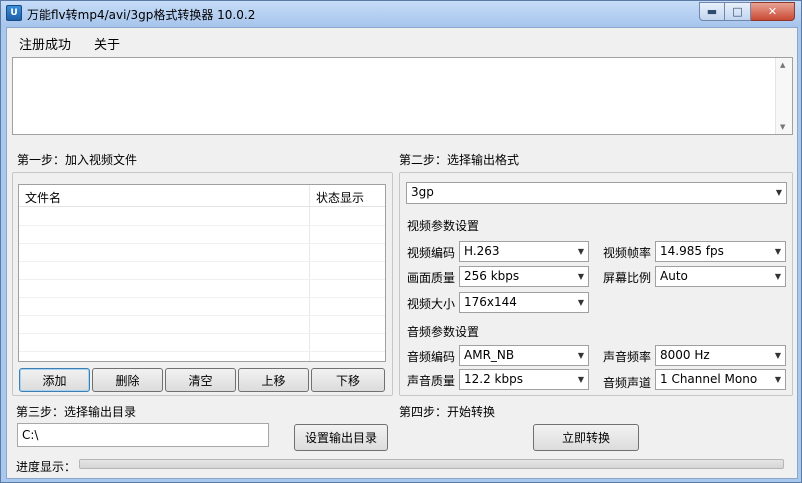 Image resolution: width=802 pixels, height=483 pixels. What do you see at coordinates (43, 197) in the screenshot?
I see `column-filename: 文件名` at bounding box center [43, 197].